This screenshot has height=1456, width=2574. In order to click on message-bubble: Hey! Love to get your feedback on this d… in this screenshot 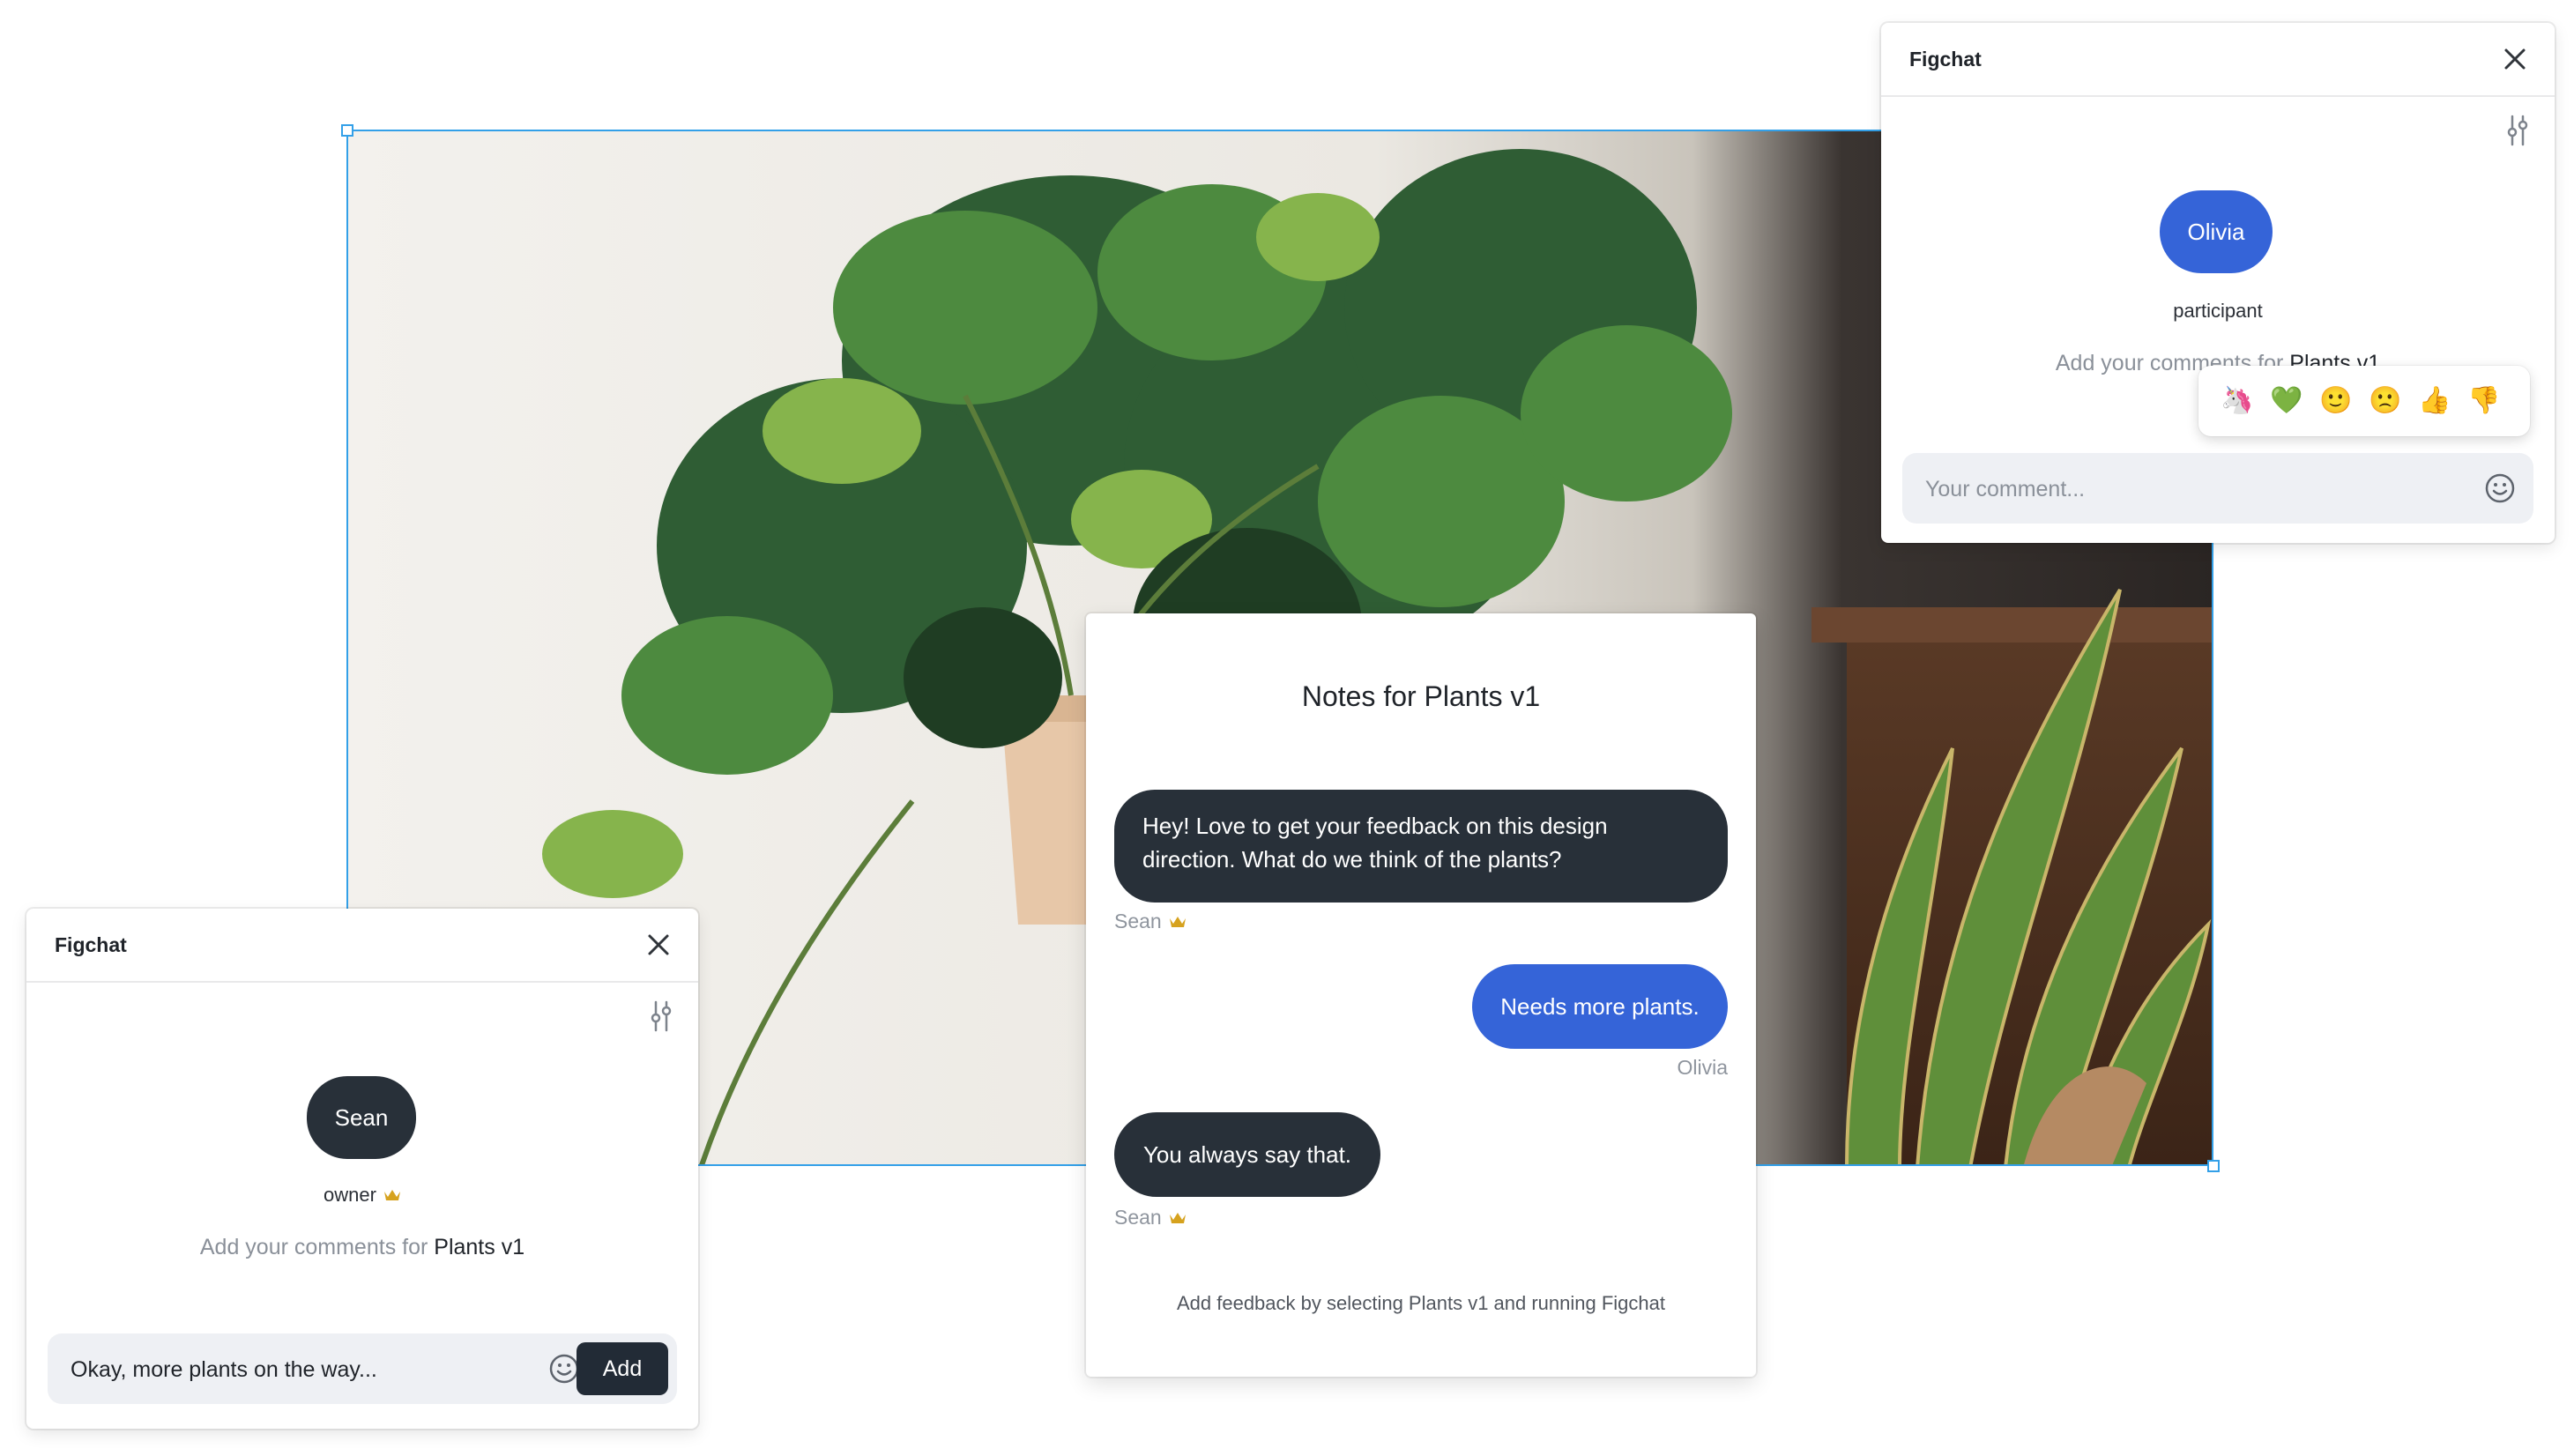, I will do `click(1421, 846)`.